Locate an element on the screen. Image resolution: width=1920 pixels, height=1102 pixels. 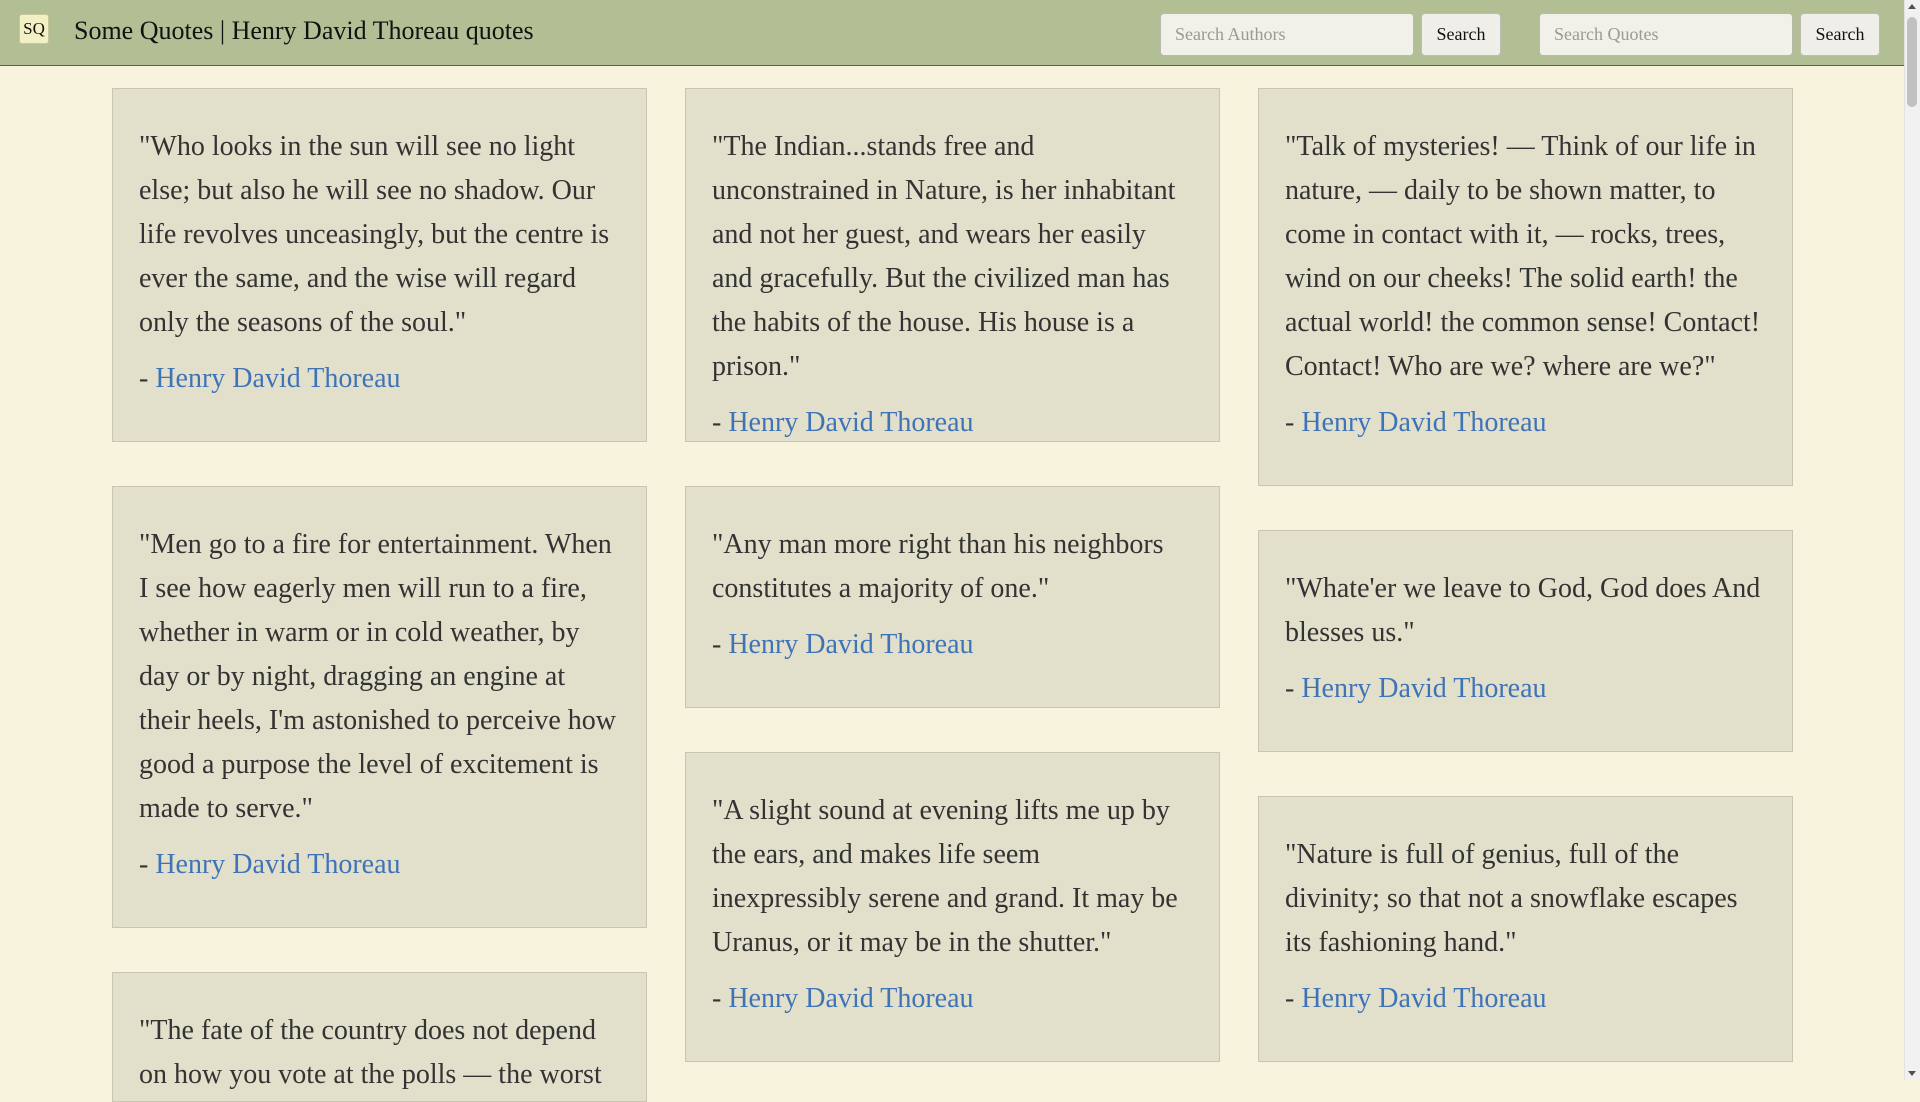
search-authors-button: Search is located at coordinates (1461, 34).